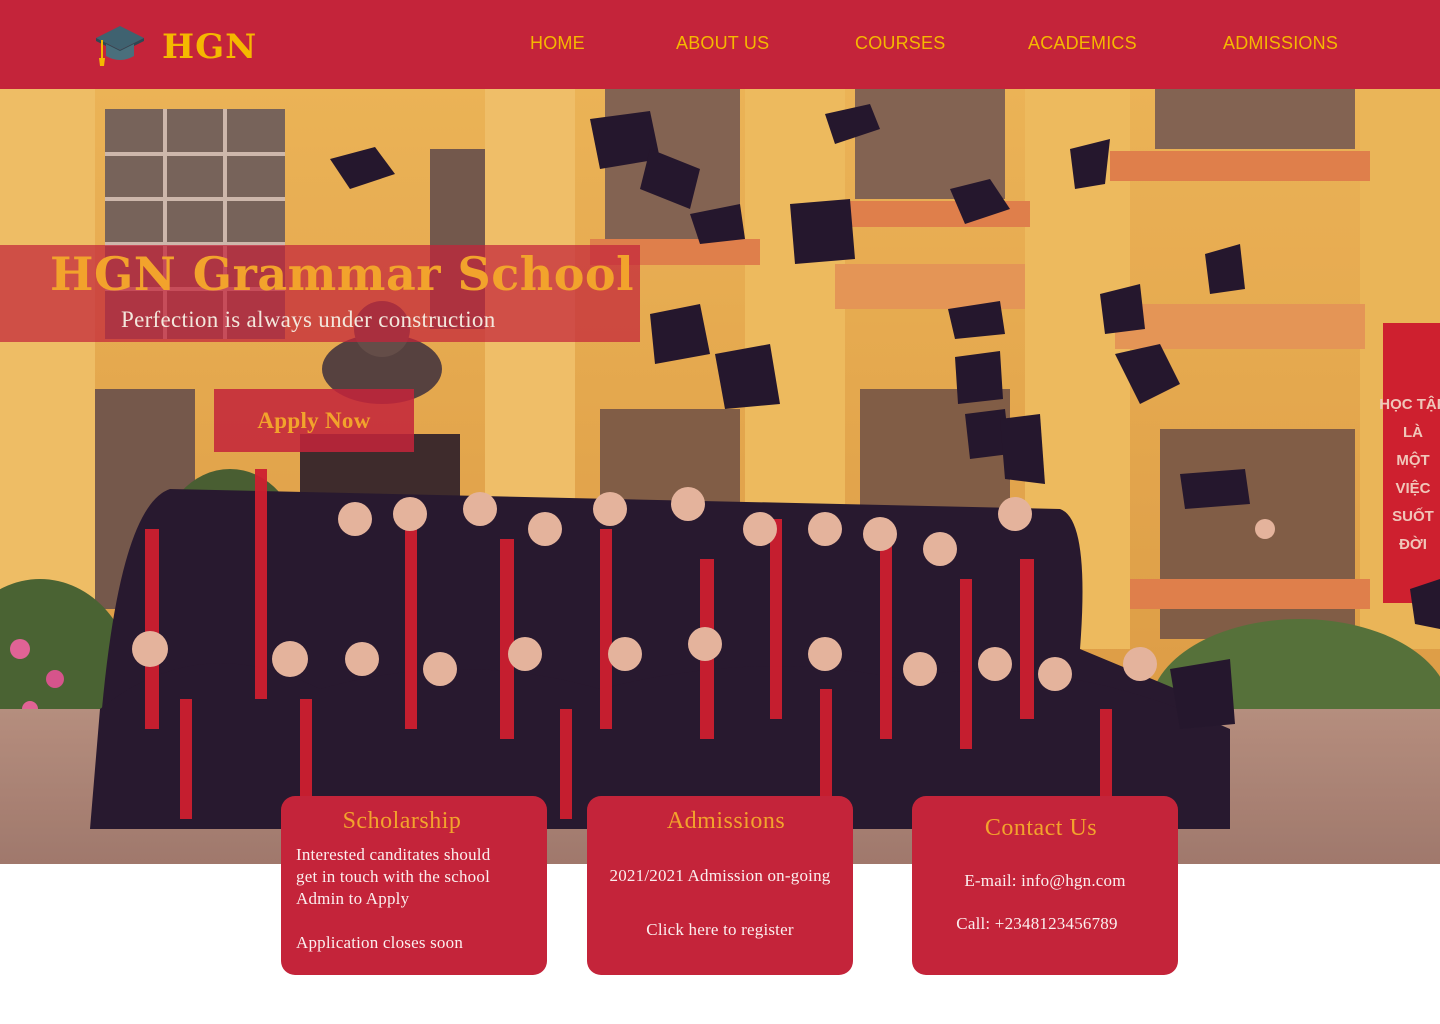 The width and height of the screenshot is (1440, 1024). I want to click on contact-phone: Call: +2348123456789, so click(1037, 924).